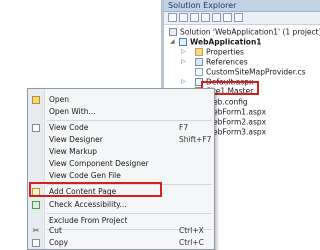 This screenshot has height=250, width=320. I want to click on properties-button-icon, so click(172, 17).